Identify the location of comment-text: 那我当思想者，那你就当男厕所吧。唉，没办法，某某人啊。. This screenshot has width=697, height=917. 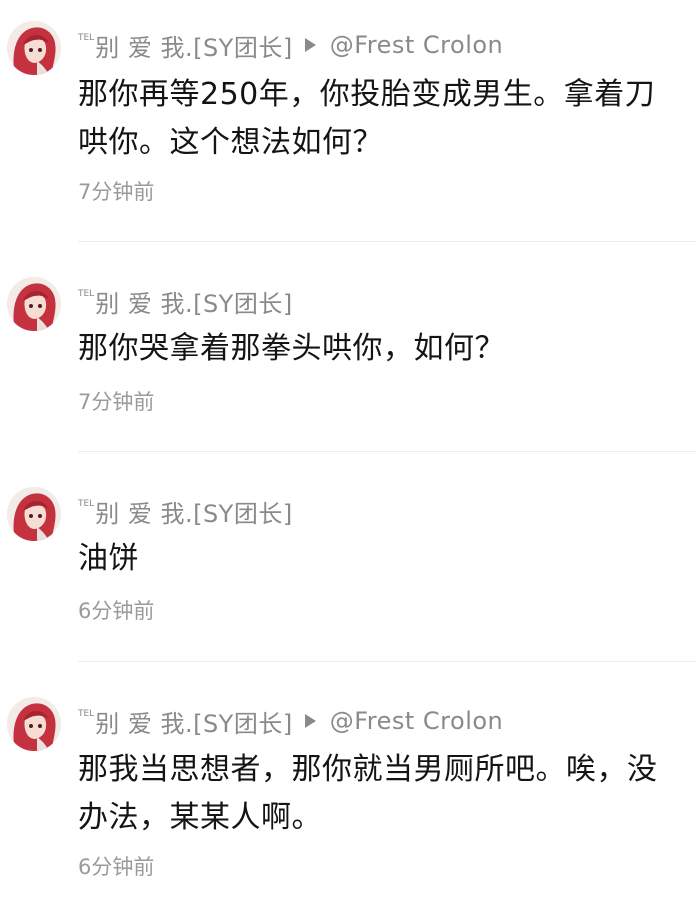
(368, 793).